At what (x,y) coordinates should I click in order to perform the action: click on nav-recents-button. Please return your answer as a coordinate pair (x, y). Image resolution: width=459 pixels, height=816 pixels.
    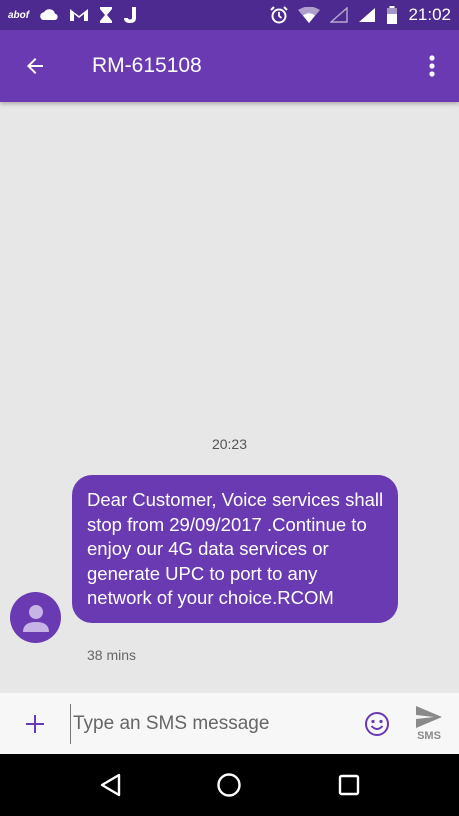
    Looking at the image, I should click on (349, 785).